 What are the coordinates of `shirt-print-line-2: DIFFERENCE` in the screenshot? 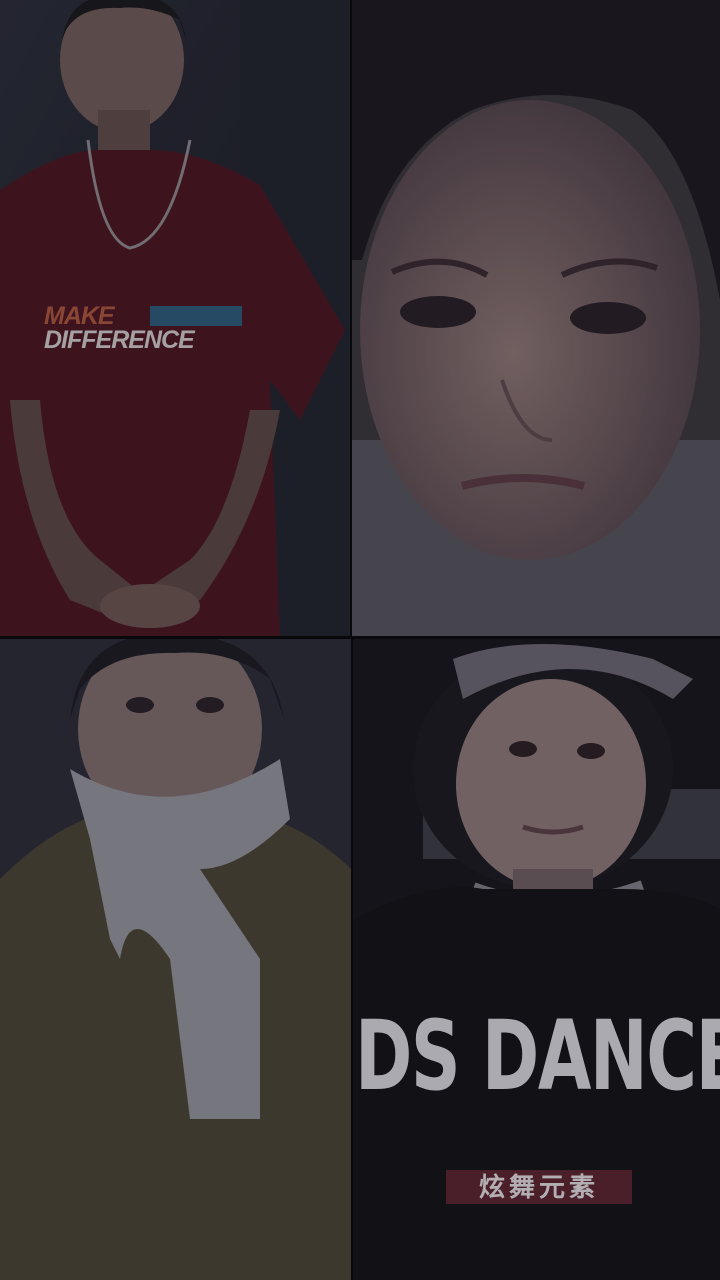 It's located at (119, 340).